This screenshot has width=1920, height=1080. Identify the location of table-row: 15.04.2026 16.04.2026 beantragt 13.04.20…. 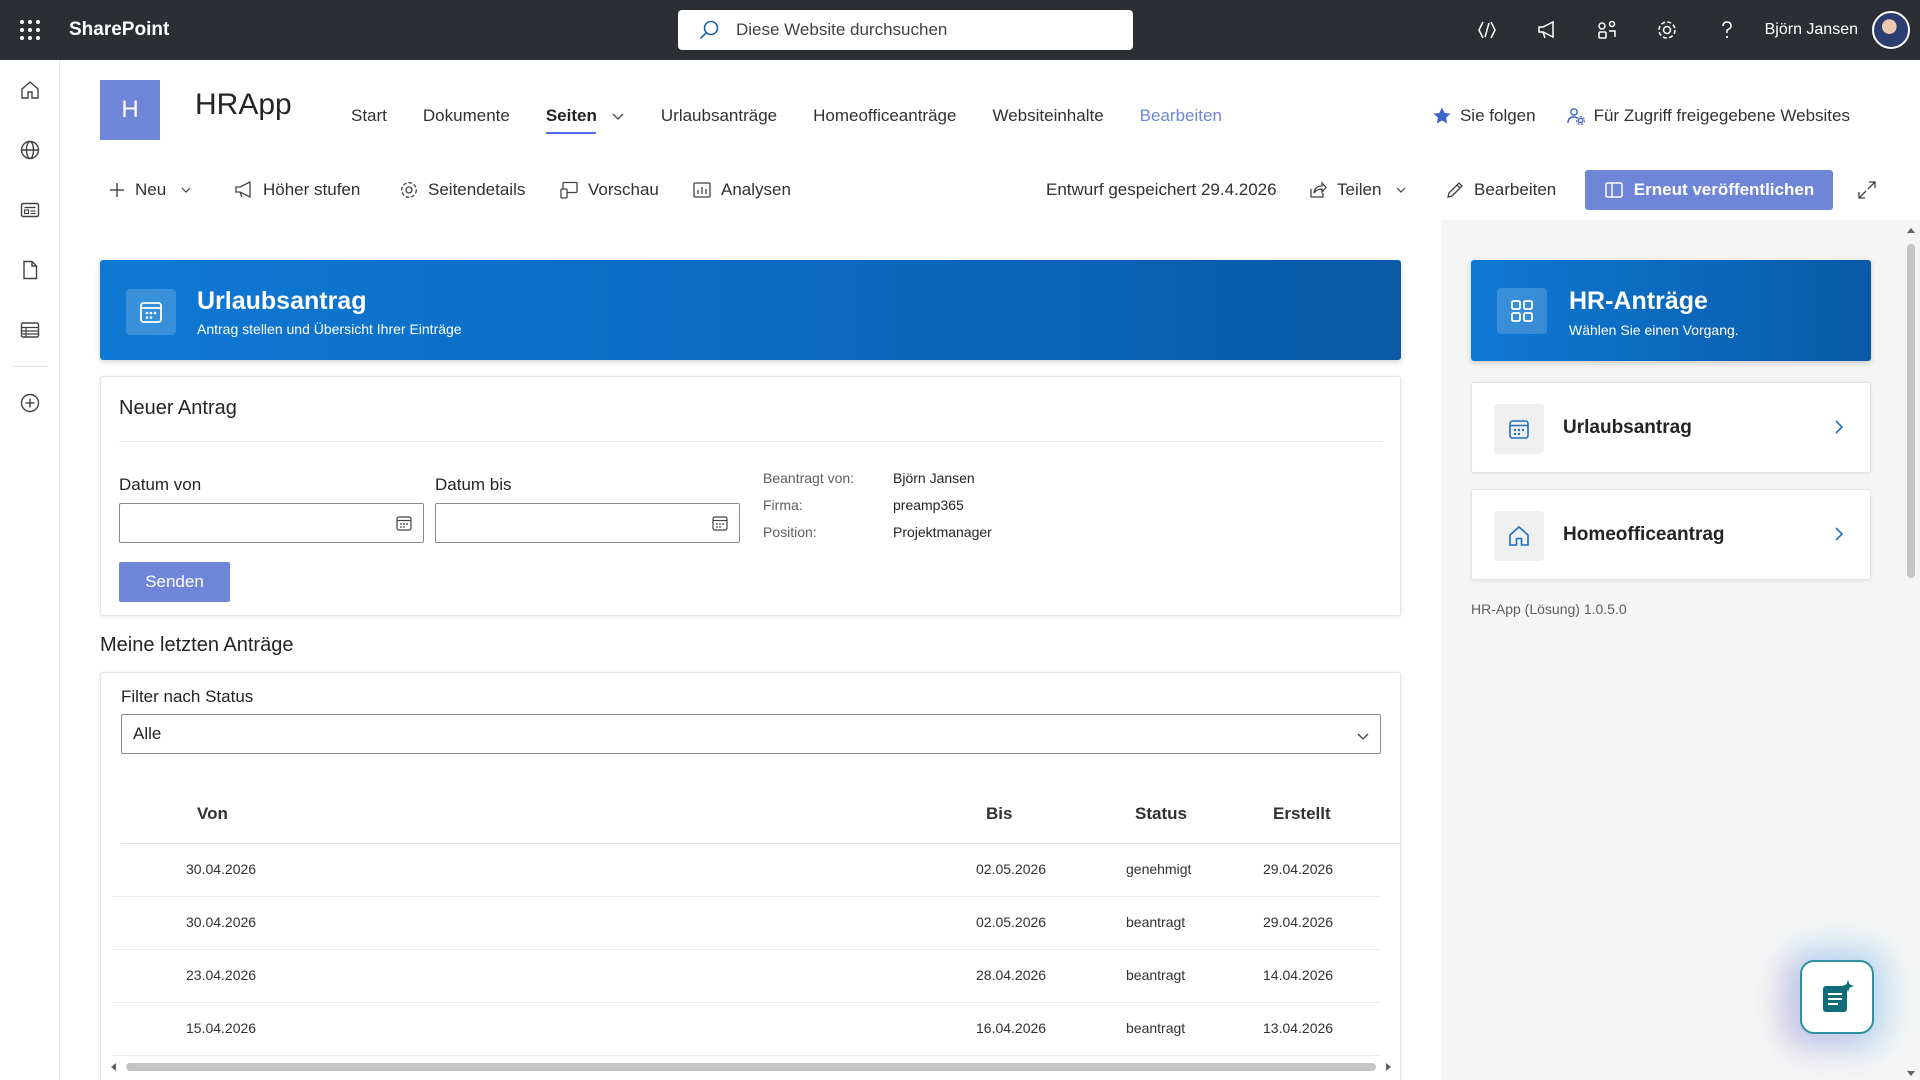
(746, 1029).